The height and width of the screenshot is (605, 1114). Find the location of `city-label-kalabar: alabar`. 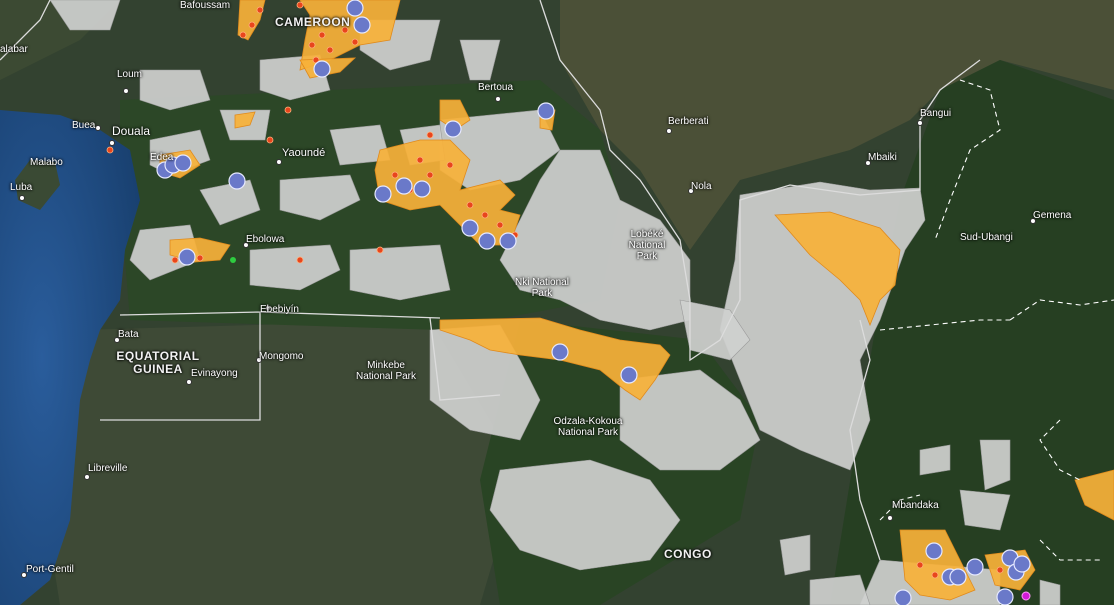

city-label-kalabar: alabar is located at coordinates (14, 49).